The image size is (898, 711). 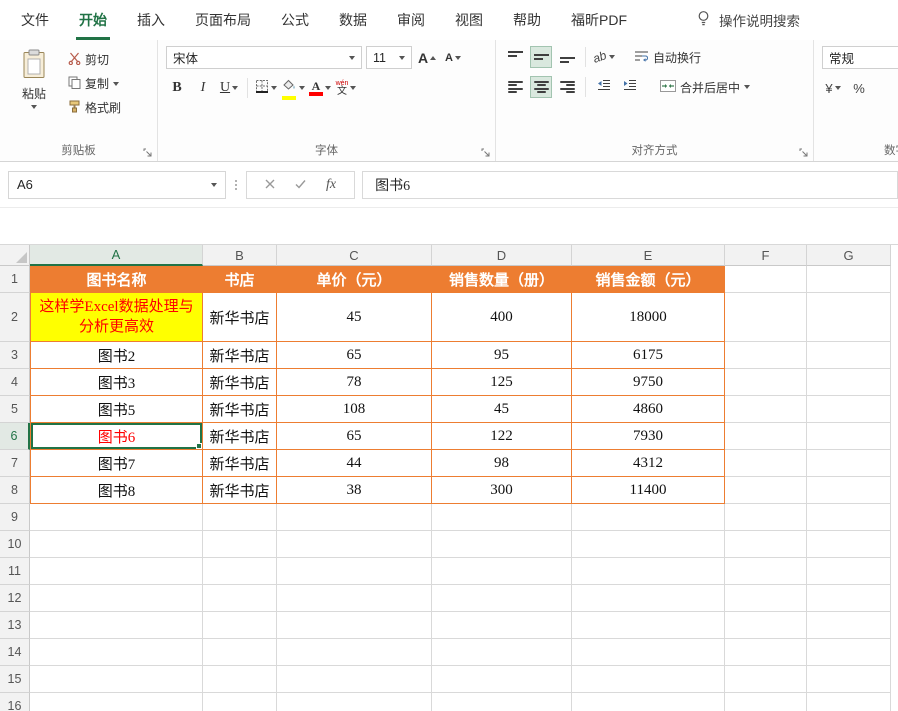 What do you see at coordinates (354, 652) in the screenshot?
I see `cell-C14` at bounding box center [354, 652].